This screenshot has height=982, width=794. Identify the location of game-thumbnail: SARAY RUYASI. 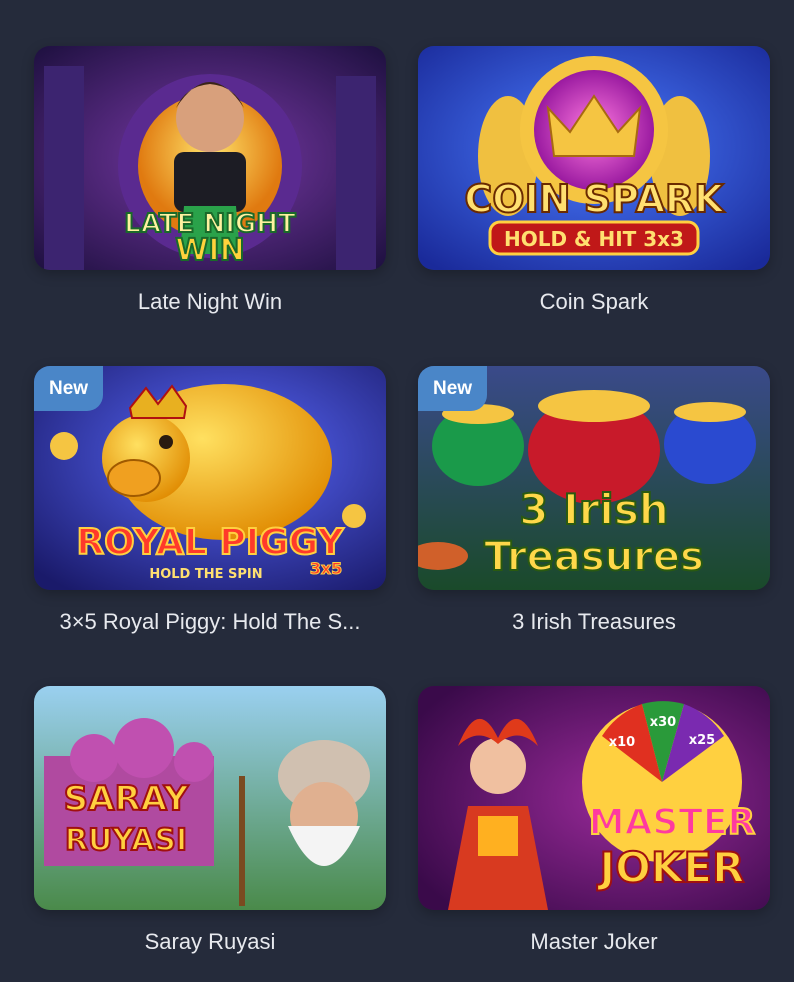
(210, 798).